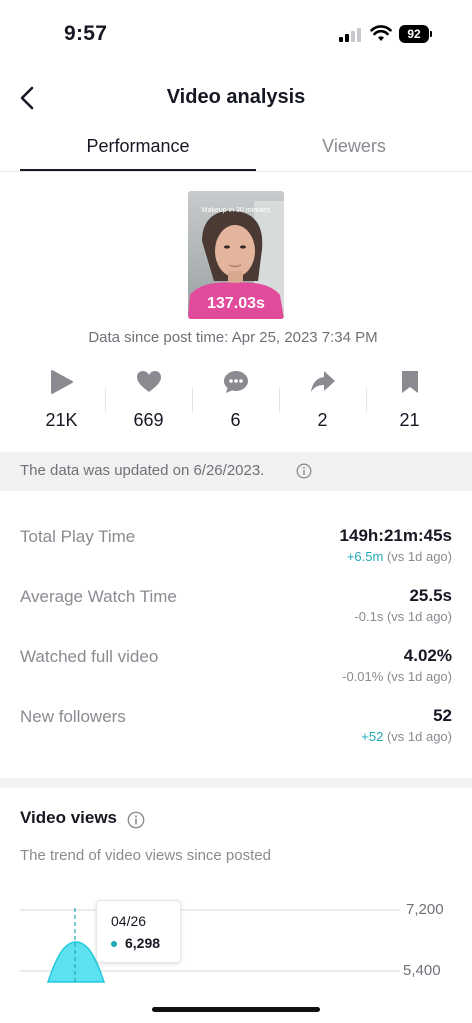  I want to click on metric-delta: +6.5m (vs 1d ago), so click(399, 556).